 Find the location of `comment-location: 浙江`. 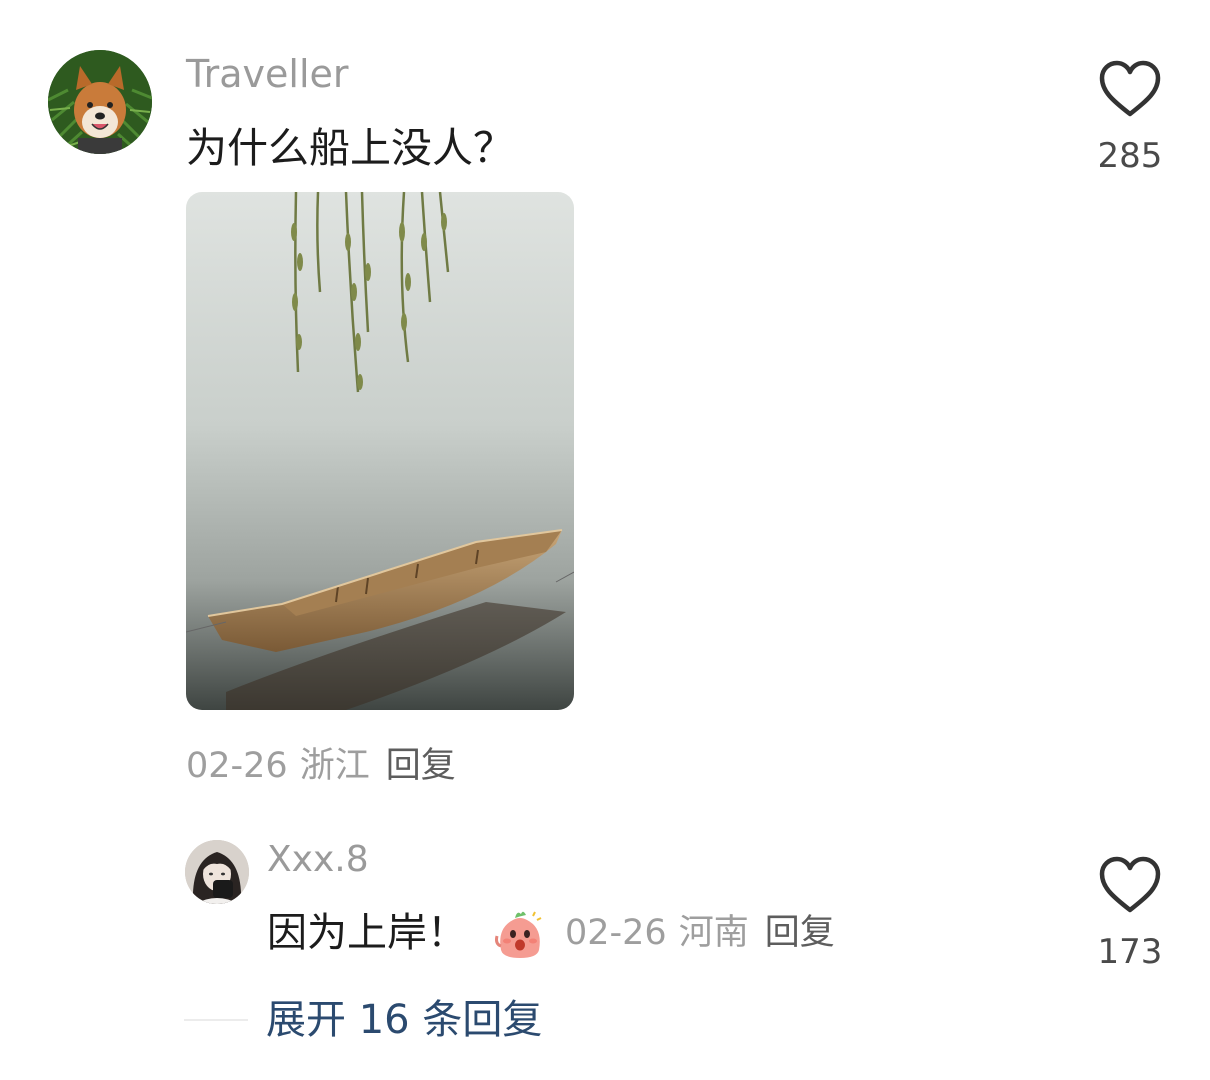

comment-location: 浙江 is located at coordinates (334, 766).